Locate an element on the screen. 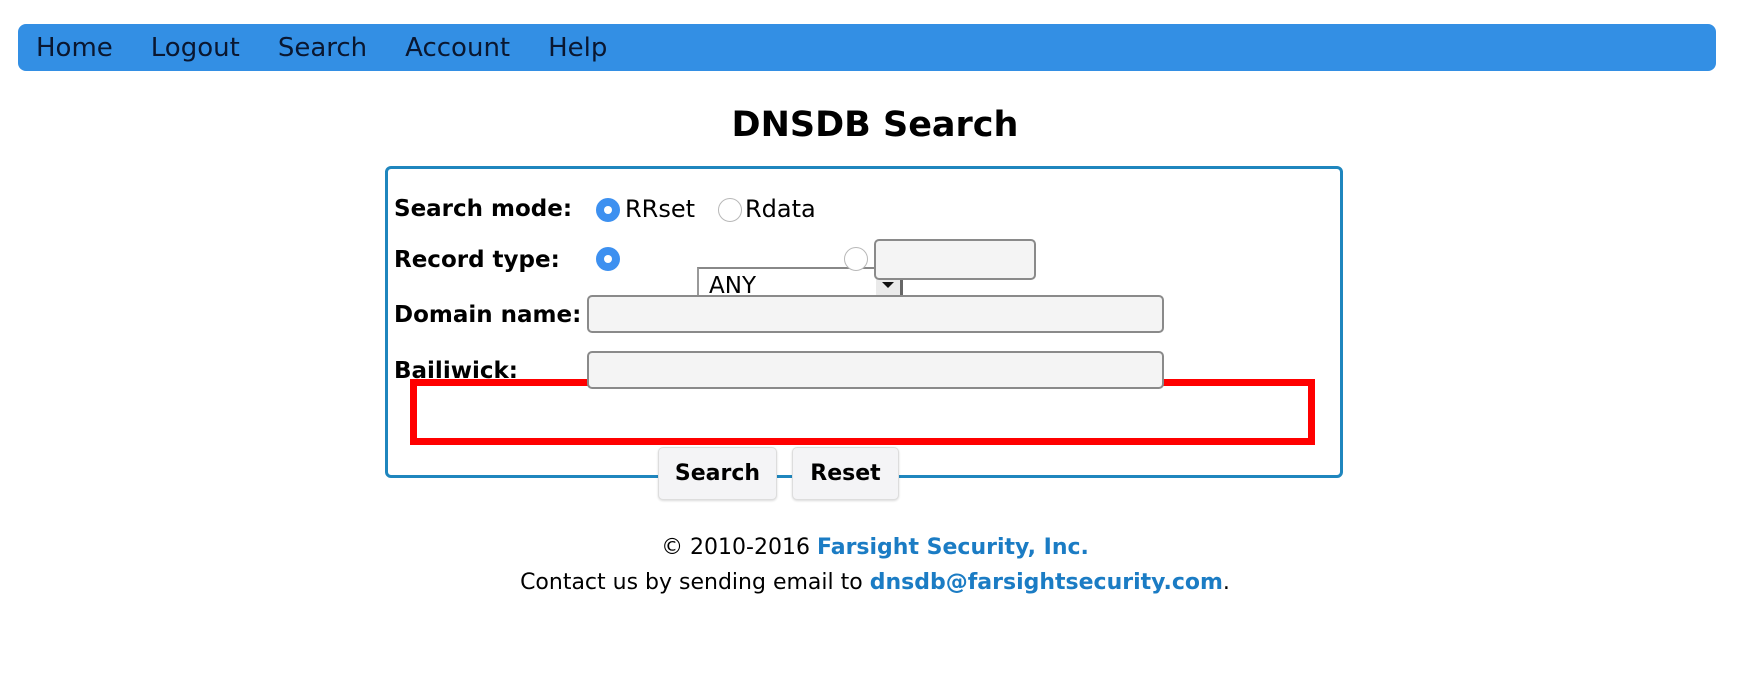 Image resolution: width=1750 pixels, height=700 pixels. footer-copyright: © 2010-2016 Farsight Security, Inc. is located at coordinates (875, 547).